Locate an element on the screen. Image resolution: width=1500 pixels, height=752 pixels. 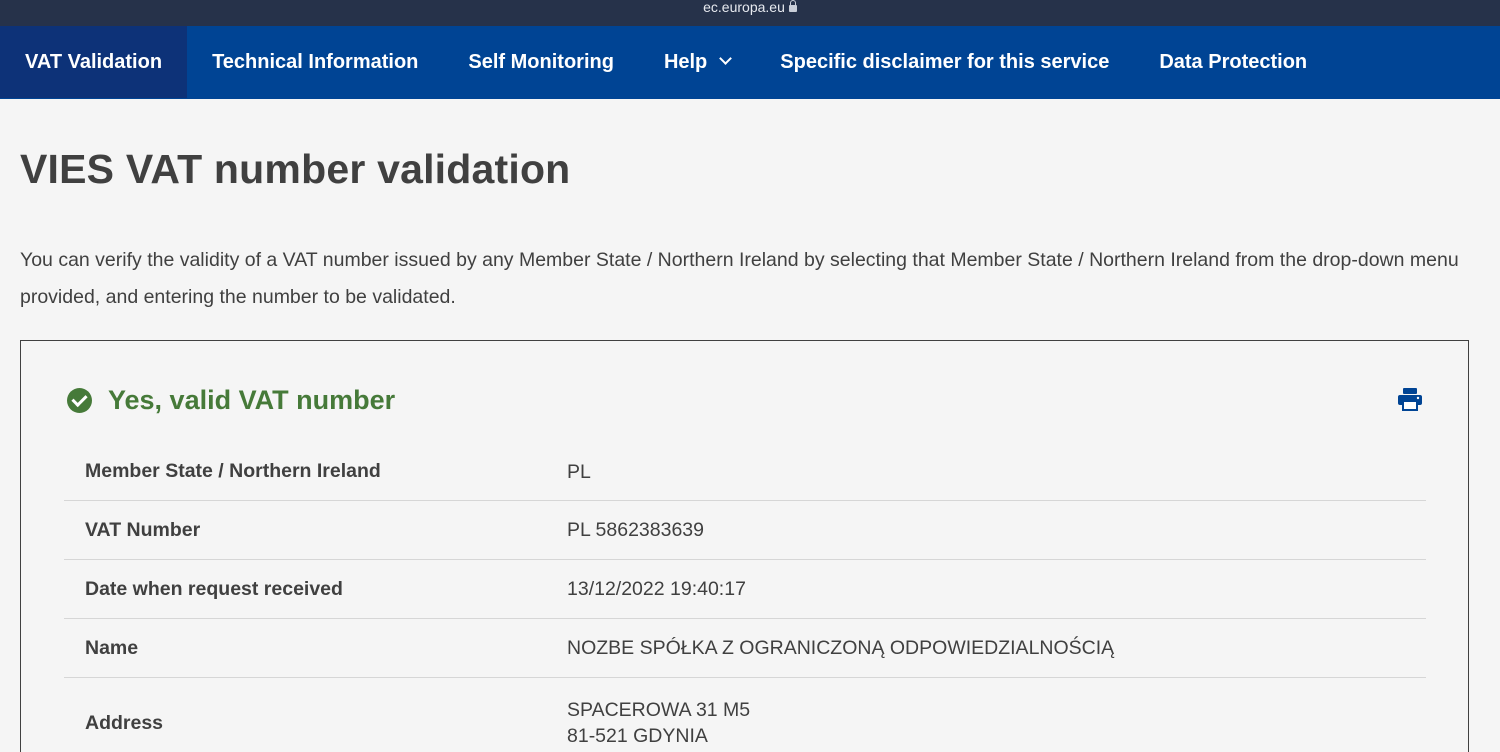
nav-label: Self Monitoring is located at coordinates (541, 61).